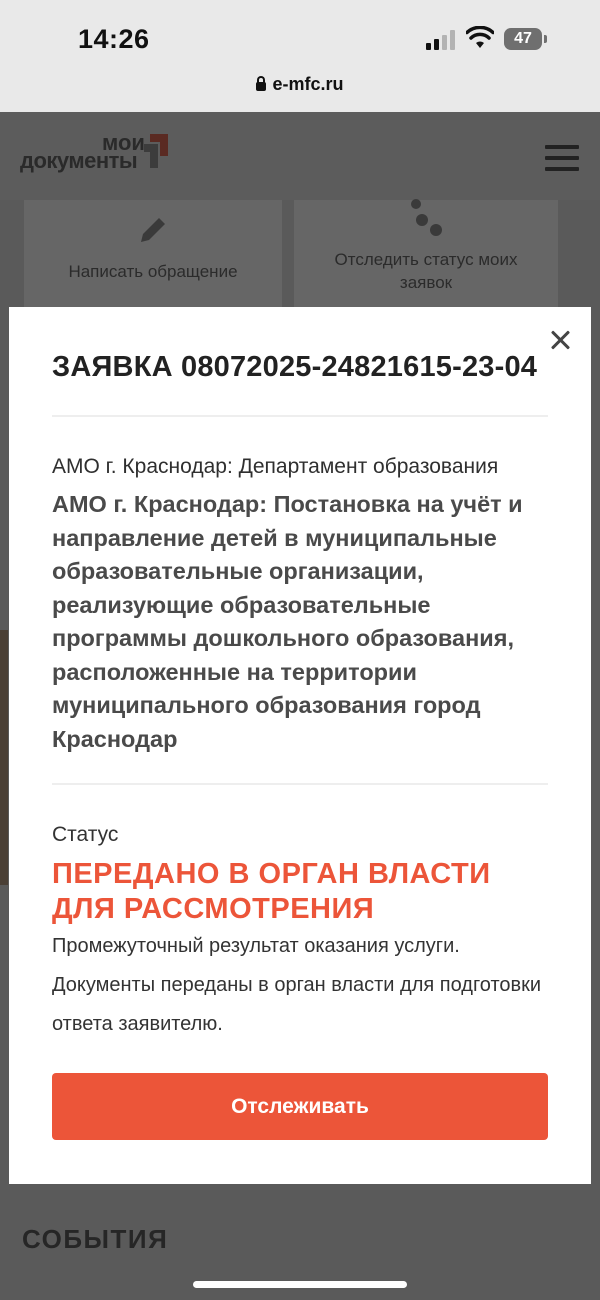  I want to click on url-text: e-mfc.ru, so click(308, 84).